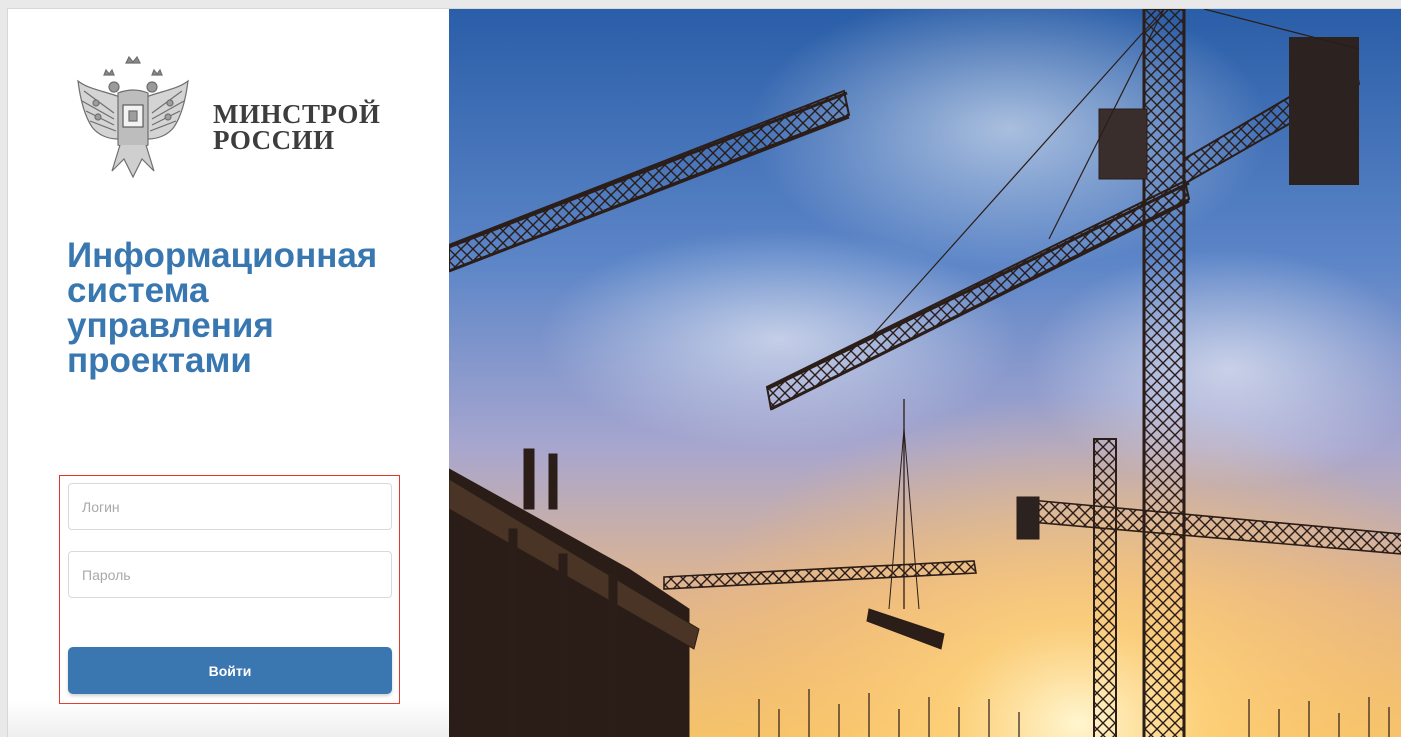  Describe the element at coordinates (228, 719) in the screenshot. I see `panel-bottom-shadow` at that location.